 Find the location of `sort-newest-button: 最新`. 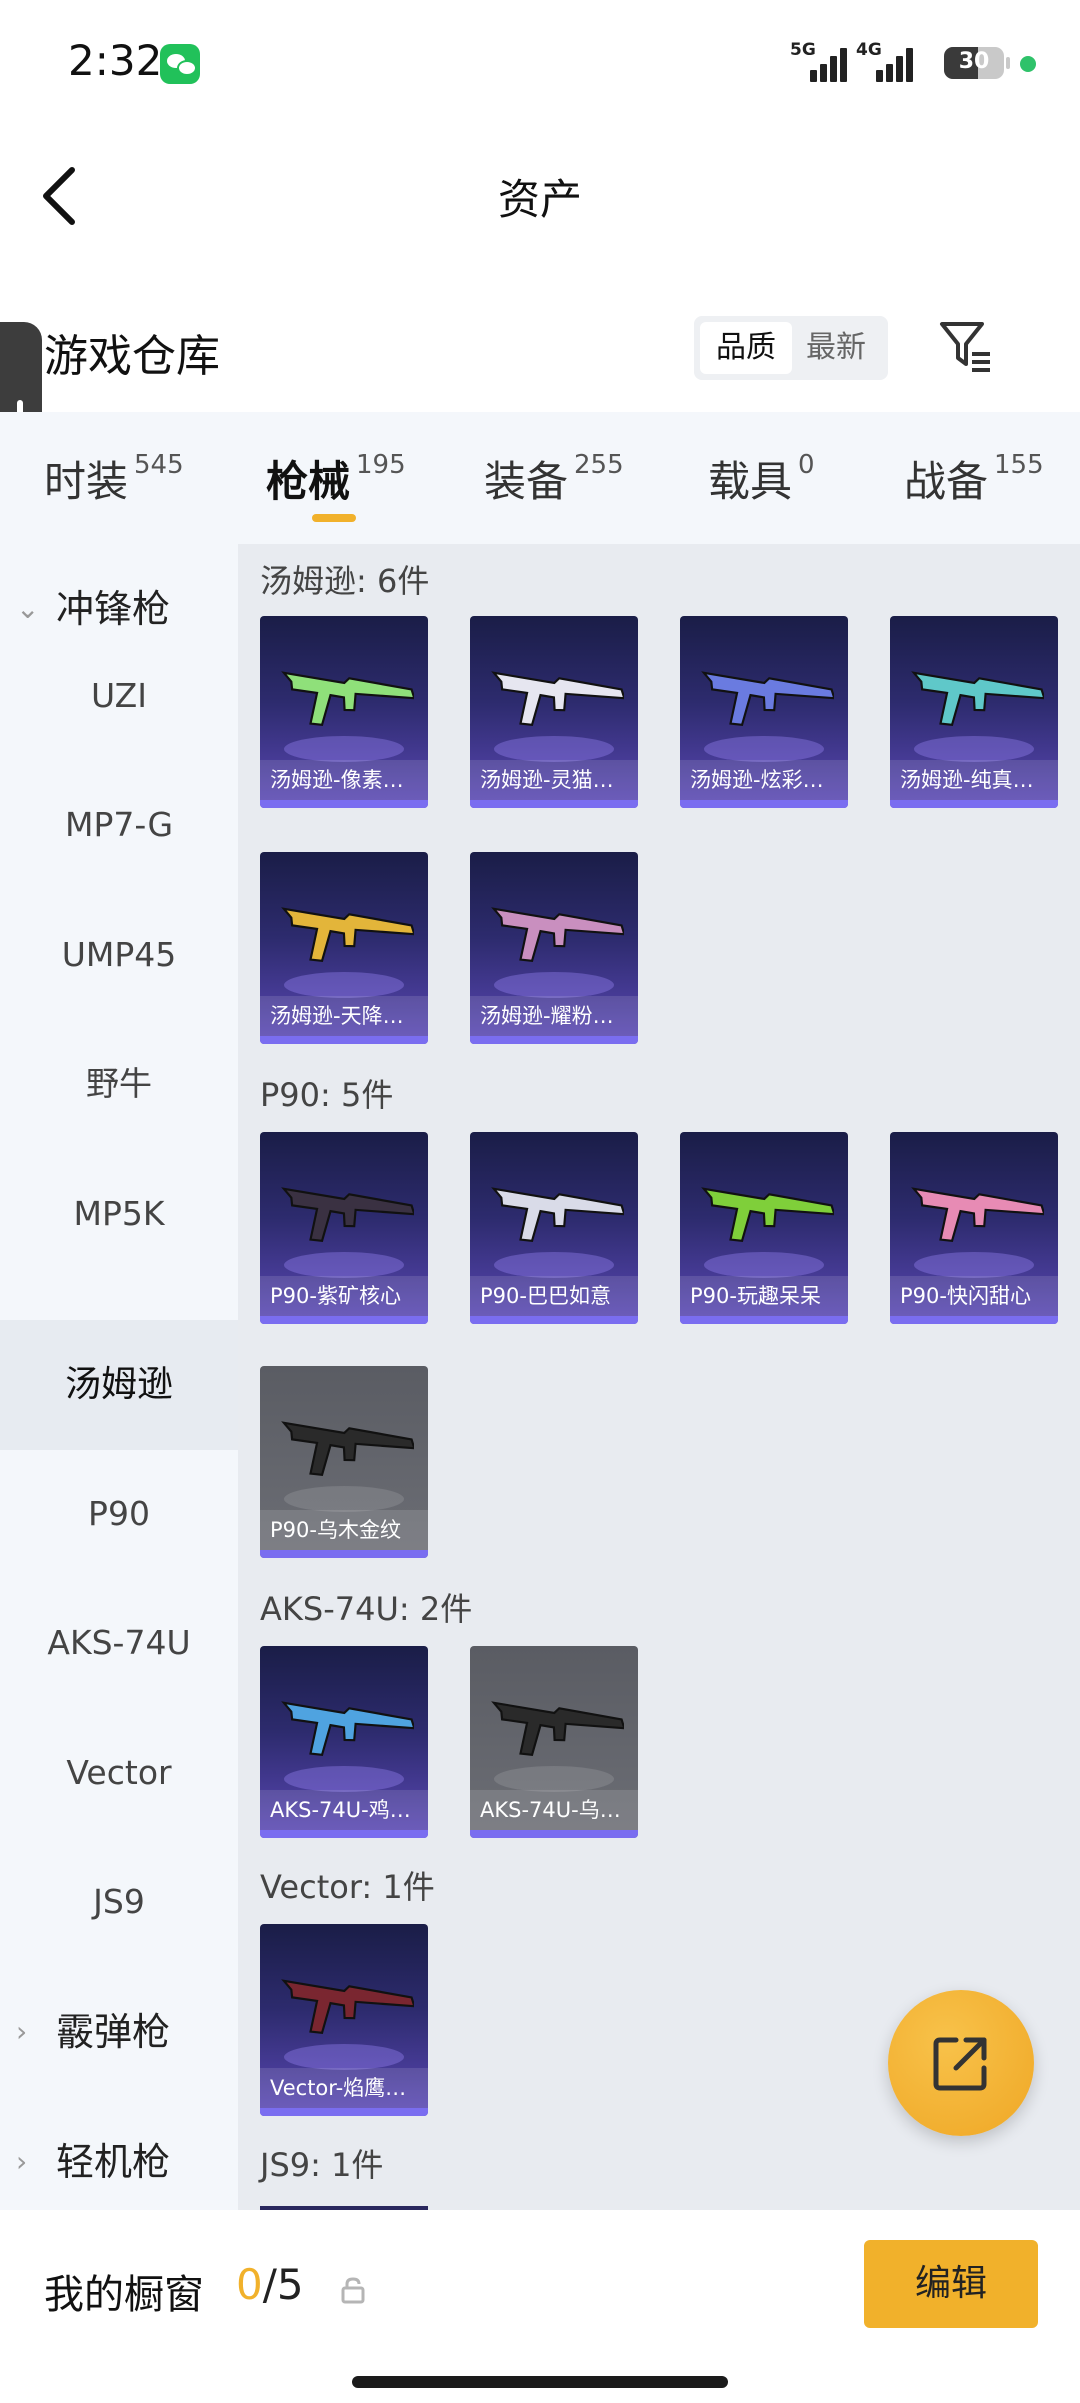

sort-newest-button: 最新 is located at coordinates (836, 348).